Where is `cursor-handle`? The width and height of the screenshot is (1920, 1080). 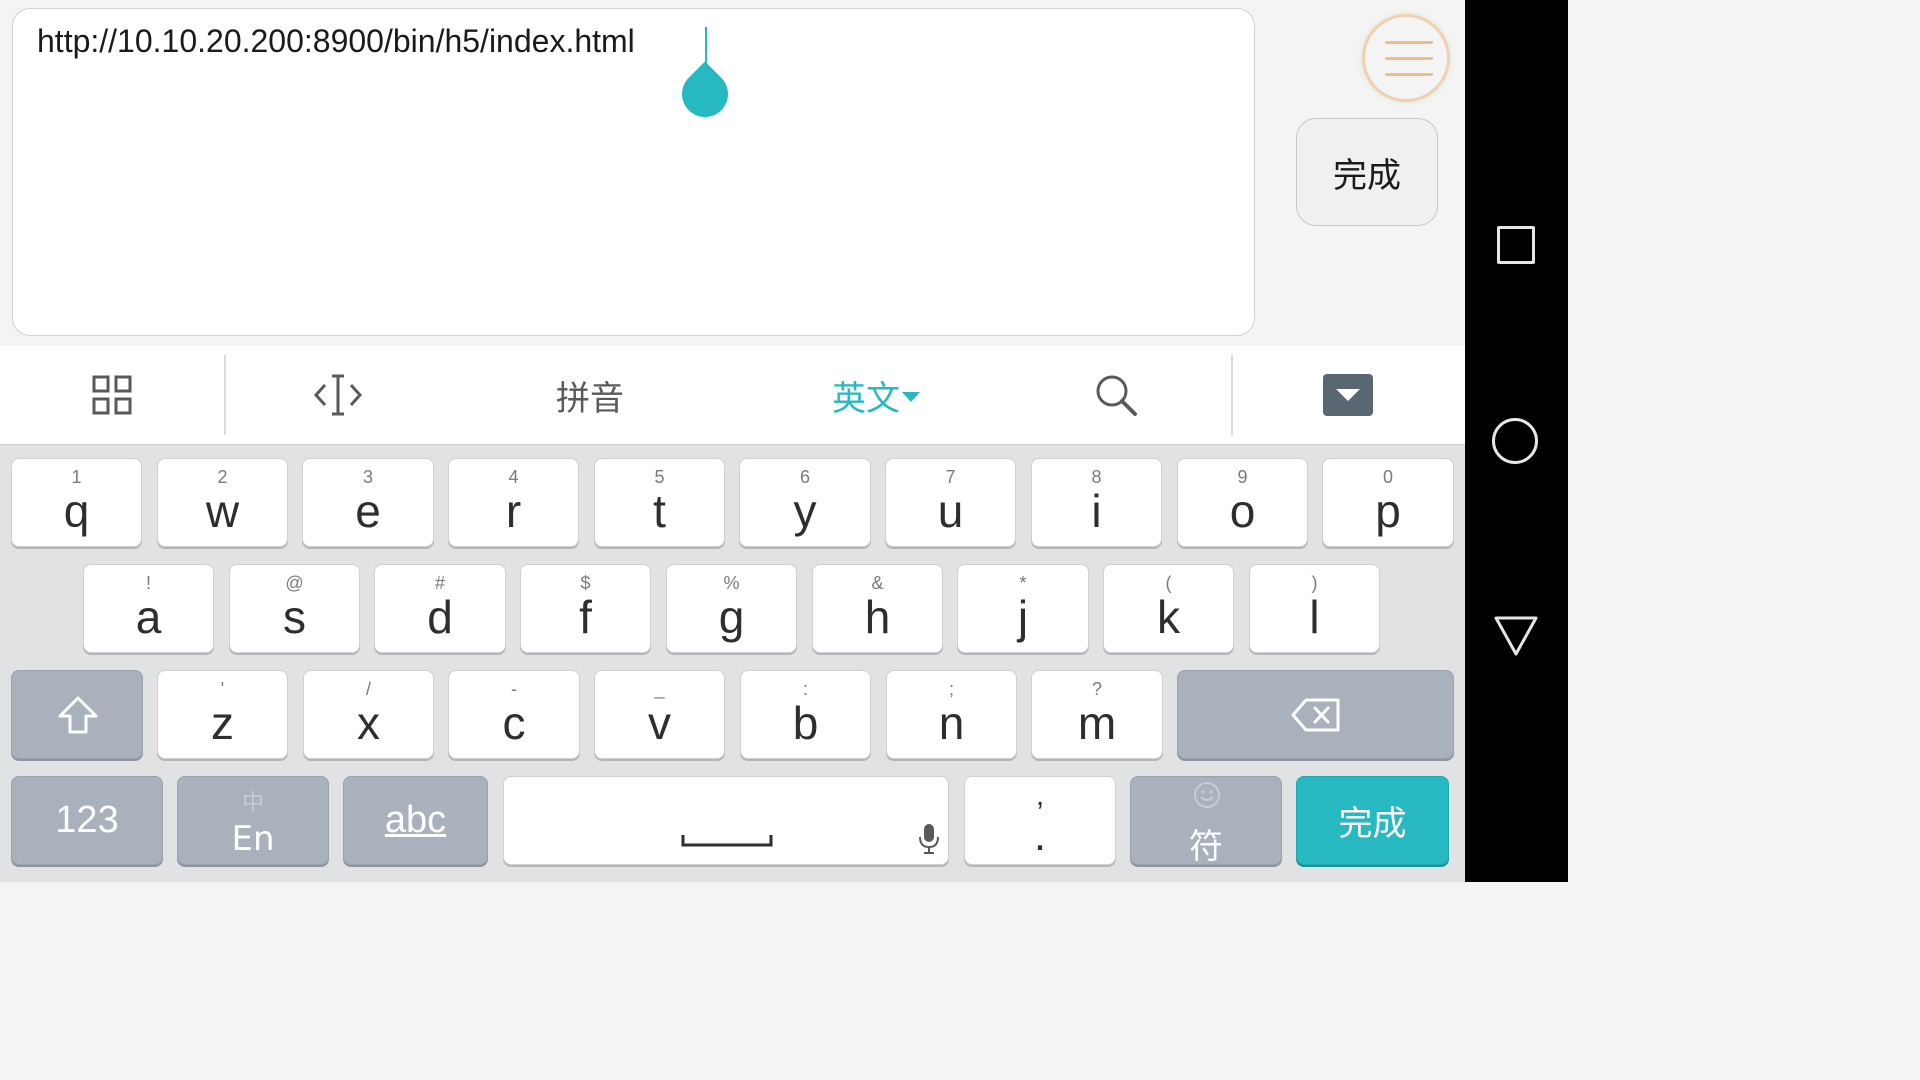 cursor-handle is located at coordinates (705, 94).